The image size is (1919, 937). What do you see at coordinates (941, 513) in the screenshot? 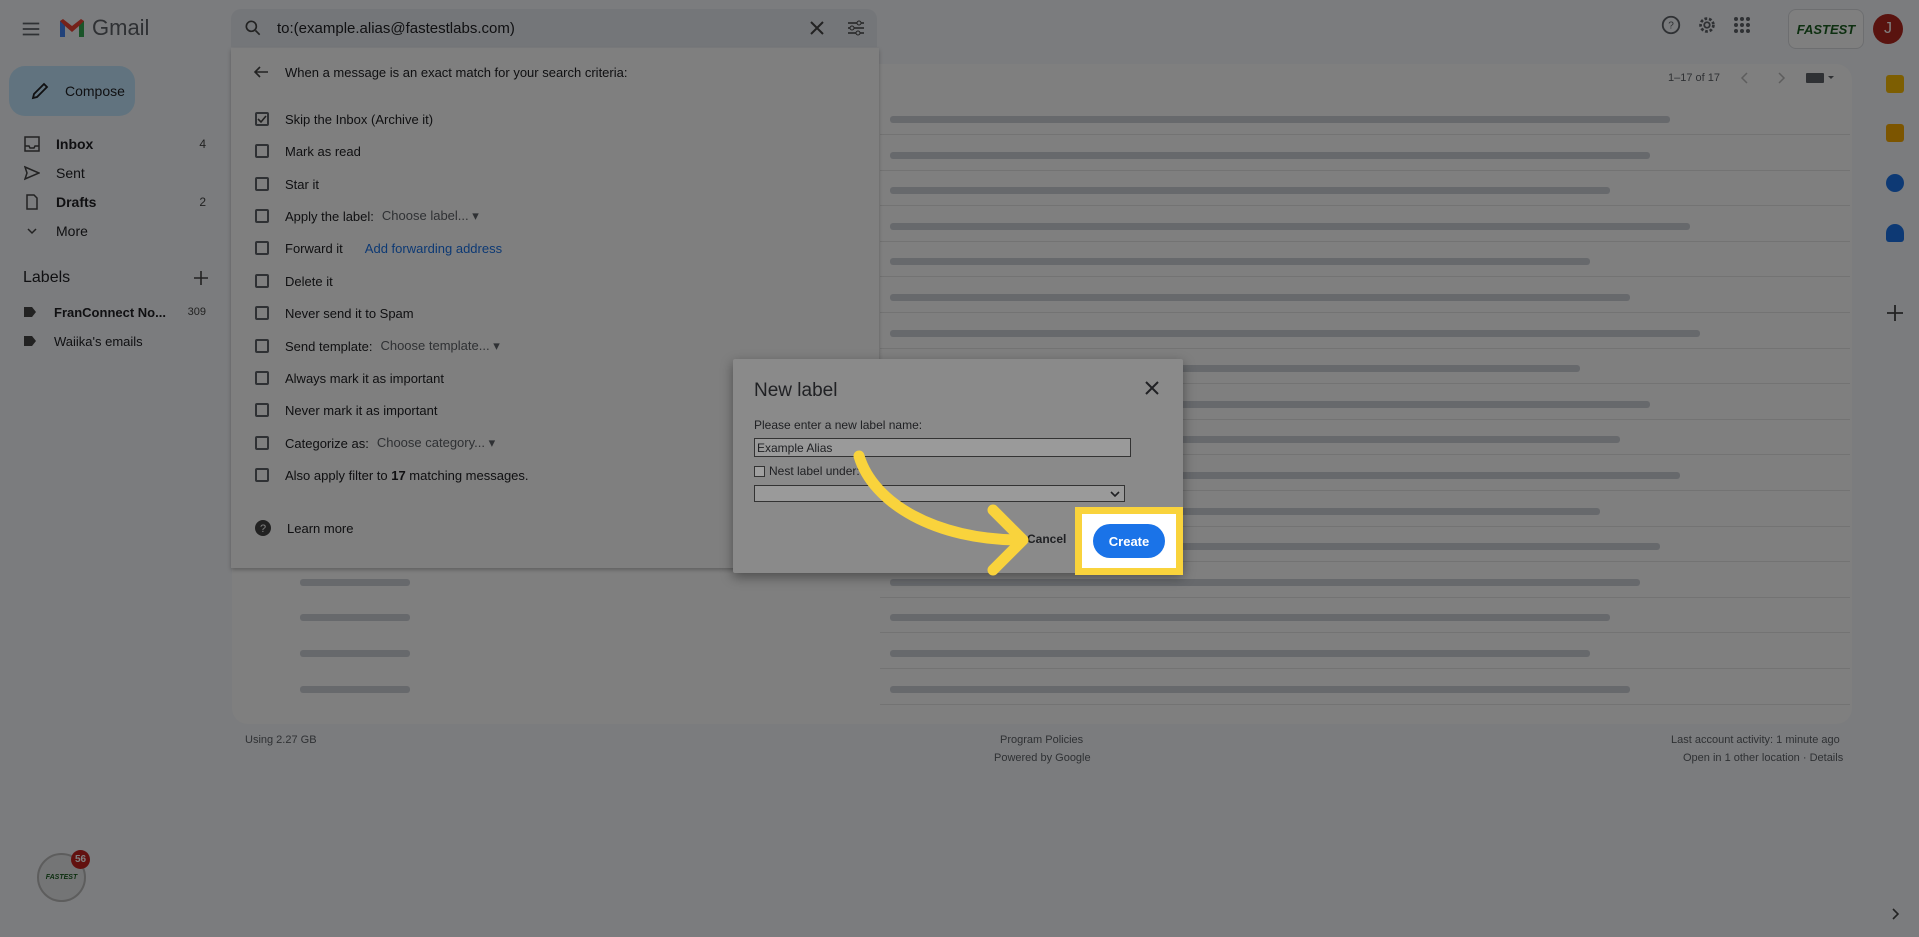
I see `tutorial-arrow-icon` at bounding box center [941, 513].